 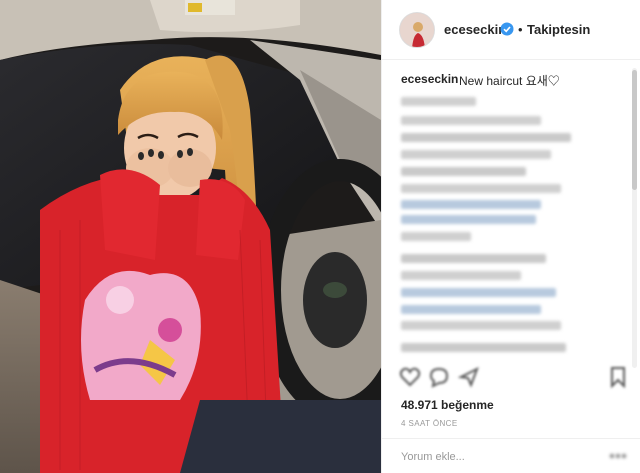 I want to click on username-link: eceseckin, so click(x=475, y=29).